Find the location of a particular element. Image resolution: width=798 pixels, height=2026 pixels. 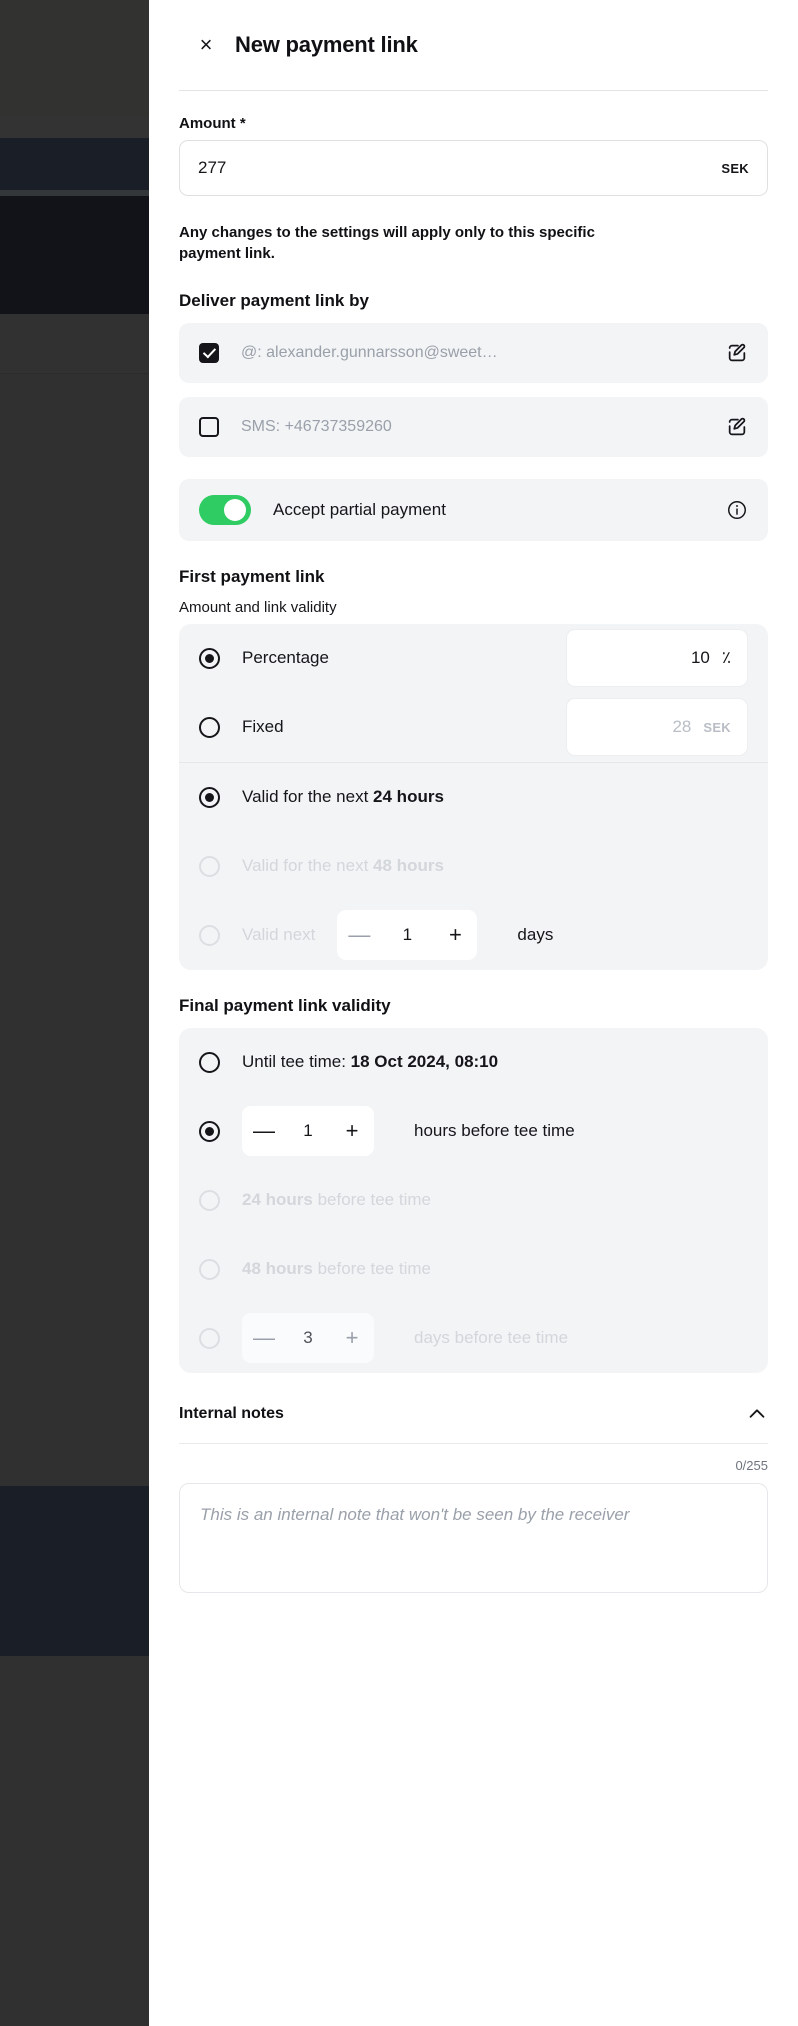

option-48-hours-before-tee-time: 48 hours before tee time is located at coordinates (473, 1269).